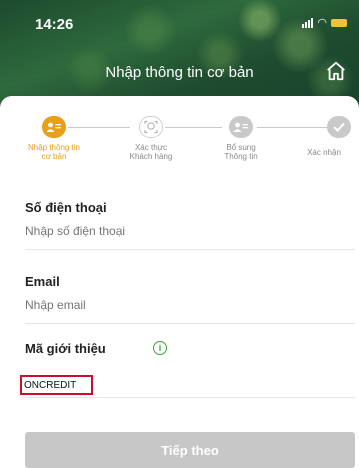 The height and width of the screenshot is (468, 359). What do you see at coordinates (308, 23) in the screenshot?
I see `signal-icon` at bounding box center [308, 23].